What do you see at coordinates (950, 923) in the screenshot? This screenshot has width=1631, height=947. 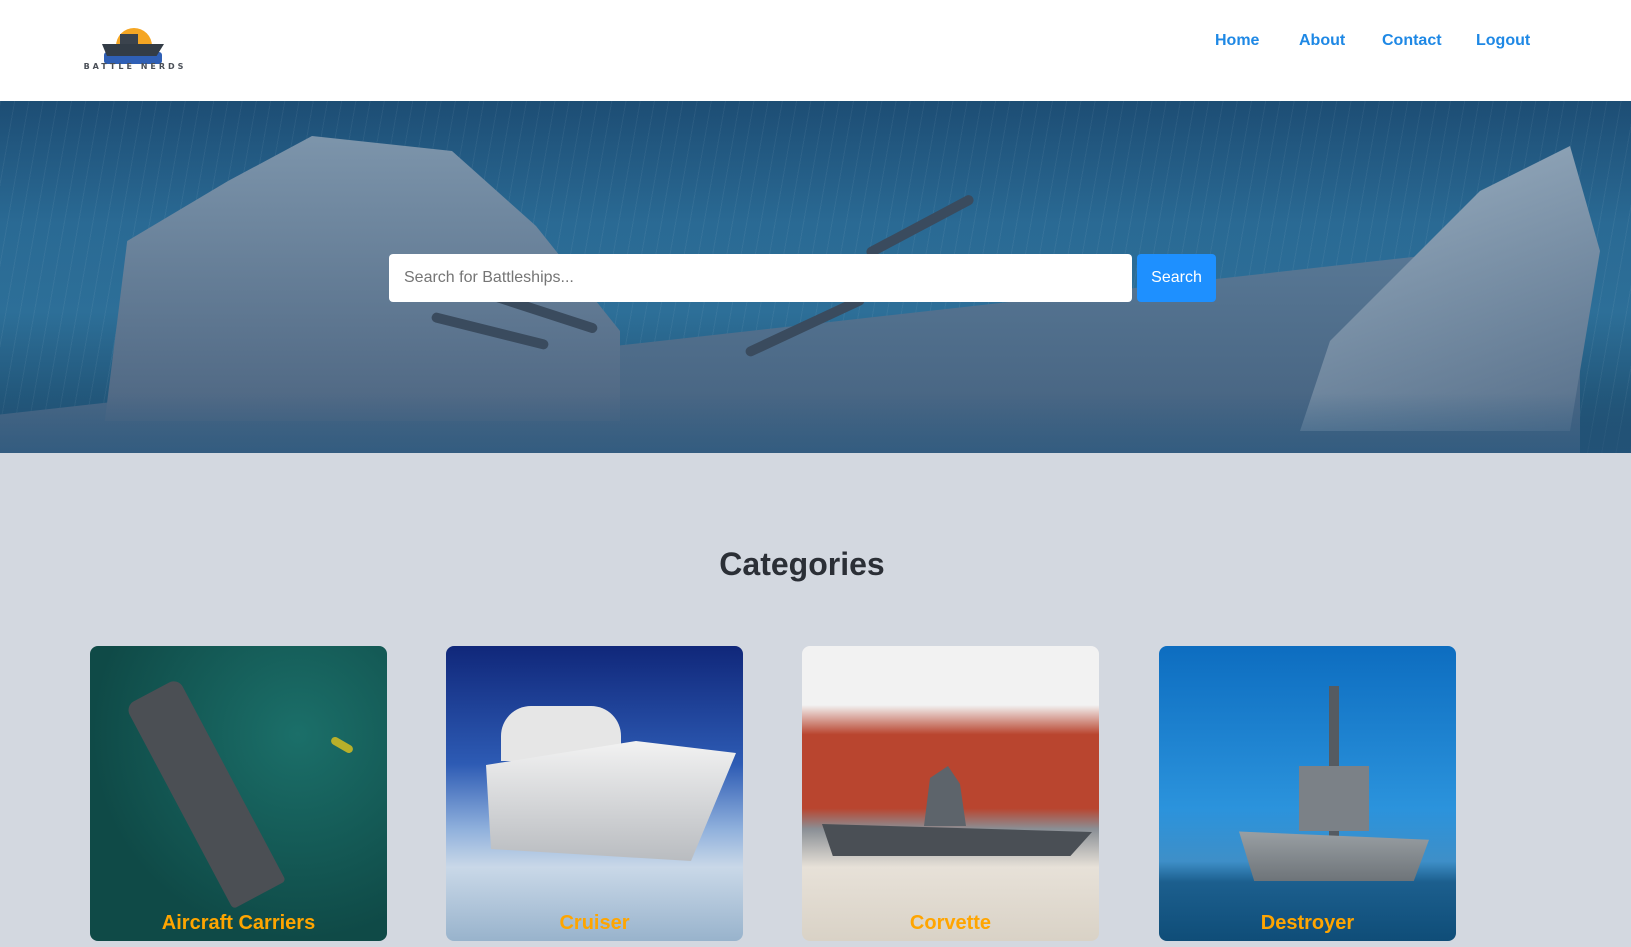 I see `category-label: Corvette` at bounding box center [950, 923].